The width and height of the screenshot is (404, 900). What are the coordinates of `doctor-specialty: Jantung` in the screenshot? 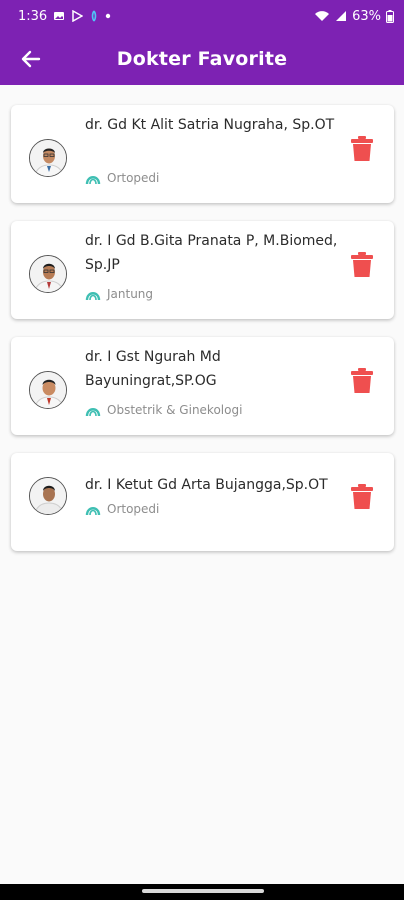 It's located at (119, 294).